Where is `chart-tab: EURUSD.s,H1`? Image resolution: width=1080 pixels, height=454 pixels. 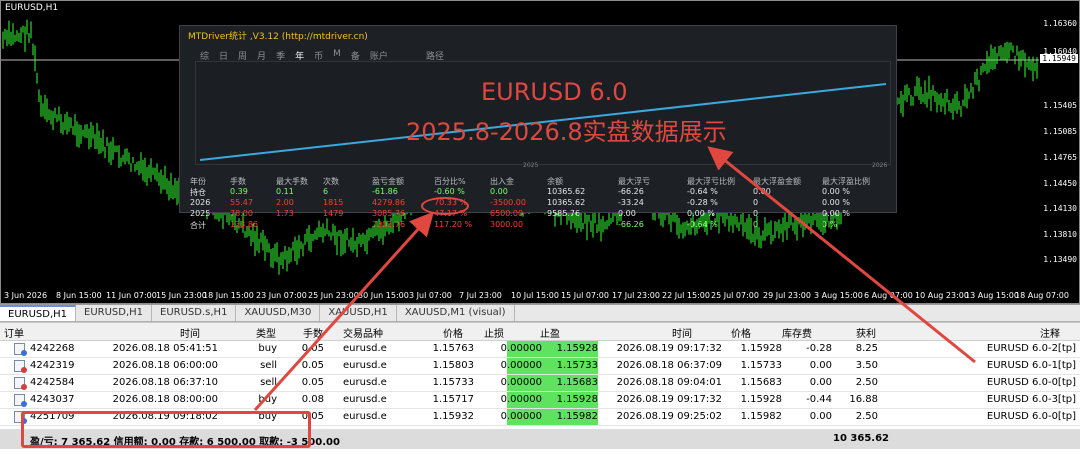
chart-tab: EURUSD.s,H1 is located at coordinates (194, 313).